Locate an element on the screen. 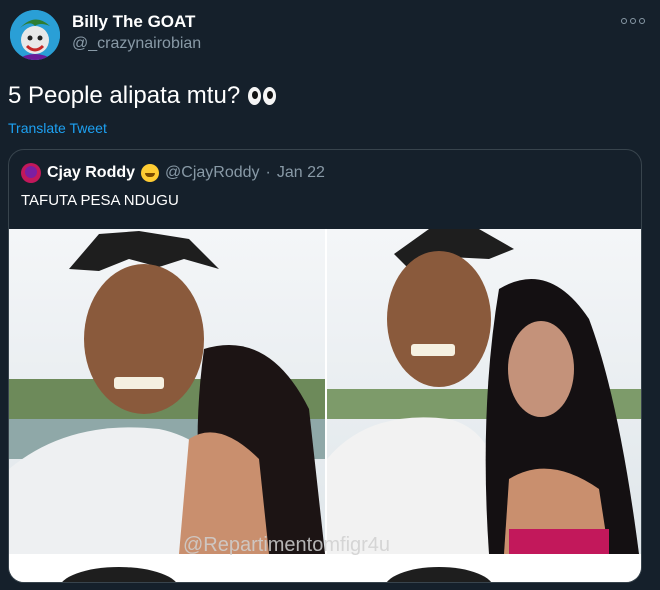  author-avatar is located at coordinates (35, 35).